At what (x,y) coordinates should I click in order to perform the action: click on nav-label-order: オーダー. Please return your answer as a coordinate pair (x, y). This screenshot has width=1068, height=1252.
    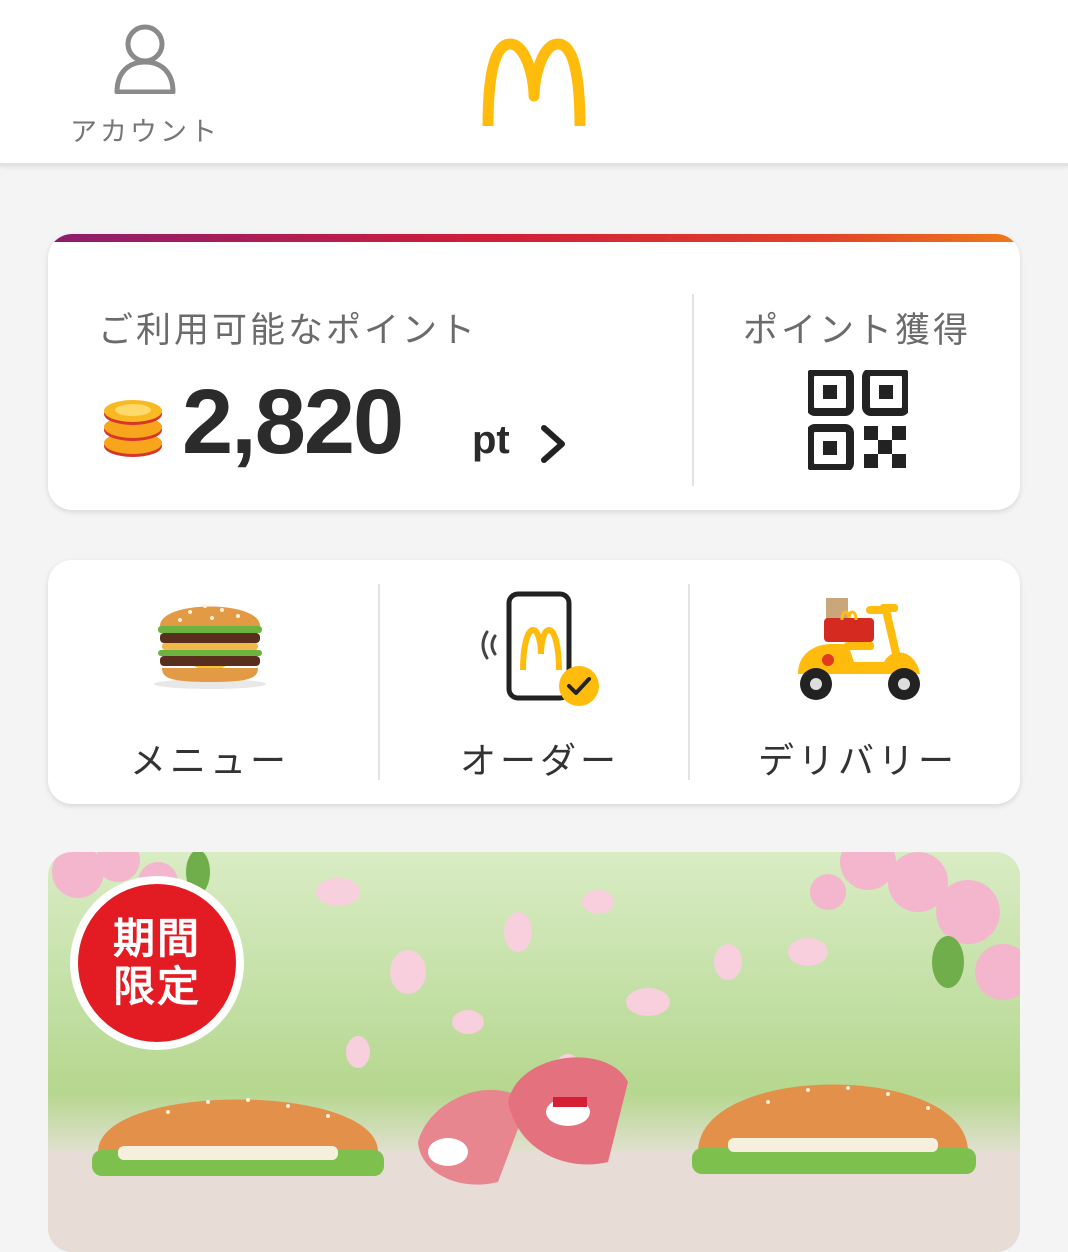
    Looking at the image, I should click on (539, 761).